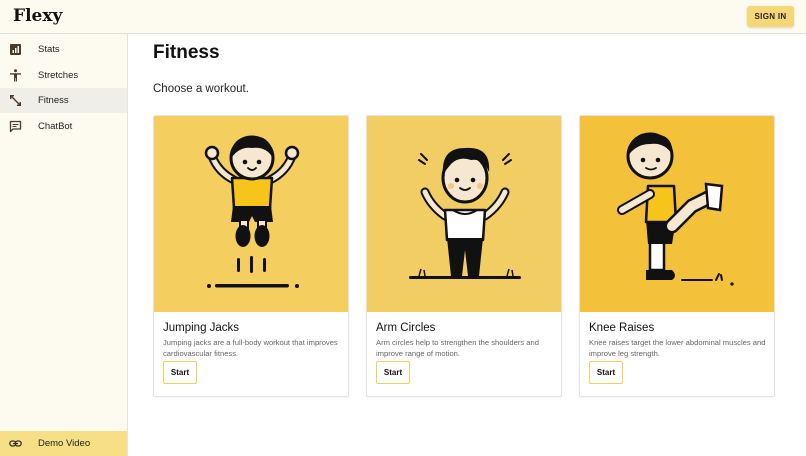 This screenshot has height=456, width=806. I want to click on demo-video-link: Demo Video, so click(63, 443).